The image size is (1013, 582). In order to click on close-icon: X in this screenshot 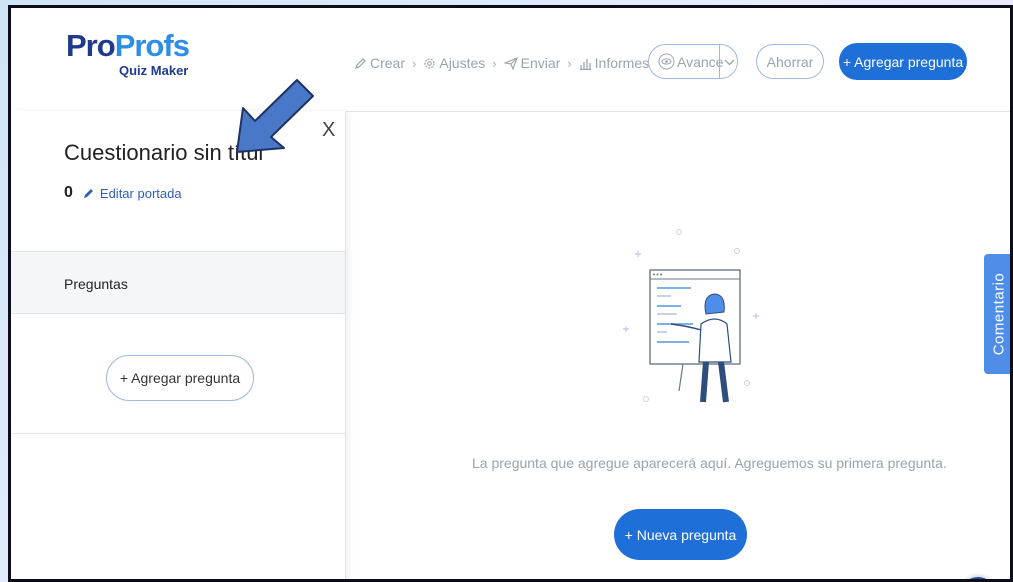, I will do `click(328, 130)`.